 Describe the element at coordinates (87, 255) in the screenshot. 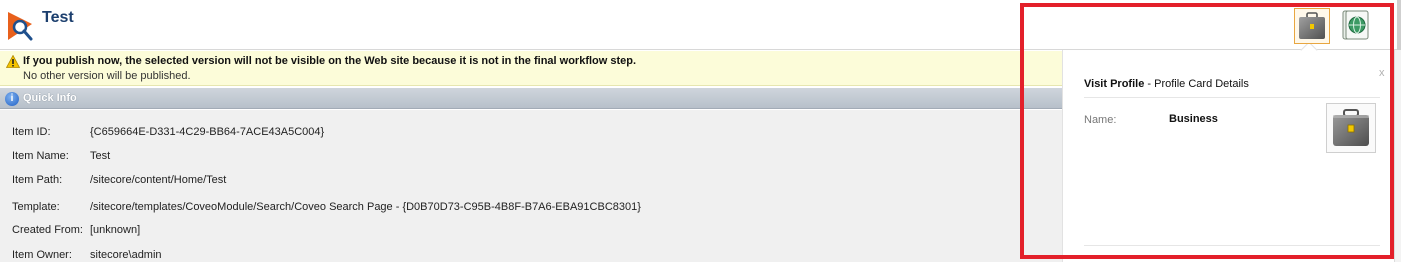

I see `quick-info-row: Item Owner: sitecore\admin` at that location.